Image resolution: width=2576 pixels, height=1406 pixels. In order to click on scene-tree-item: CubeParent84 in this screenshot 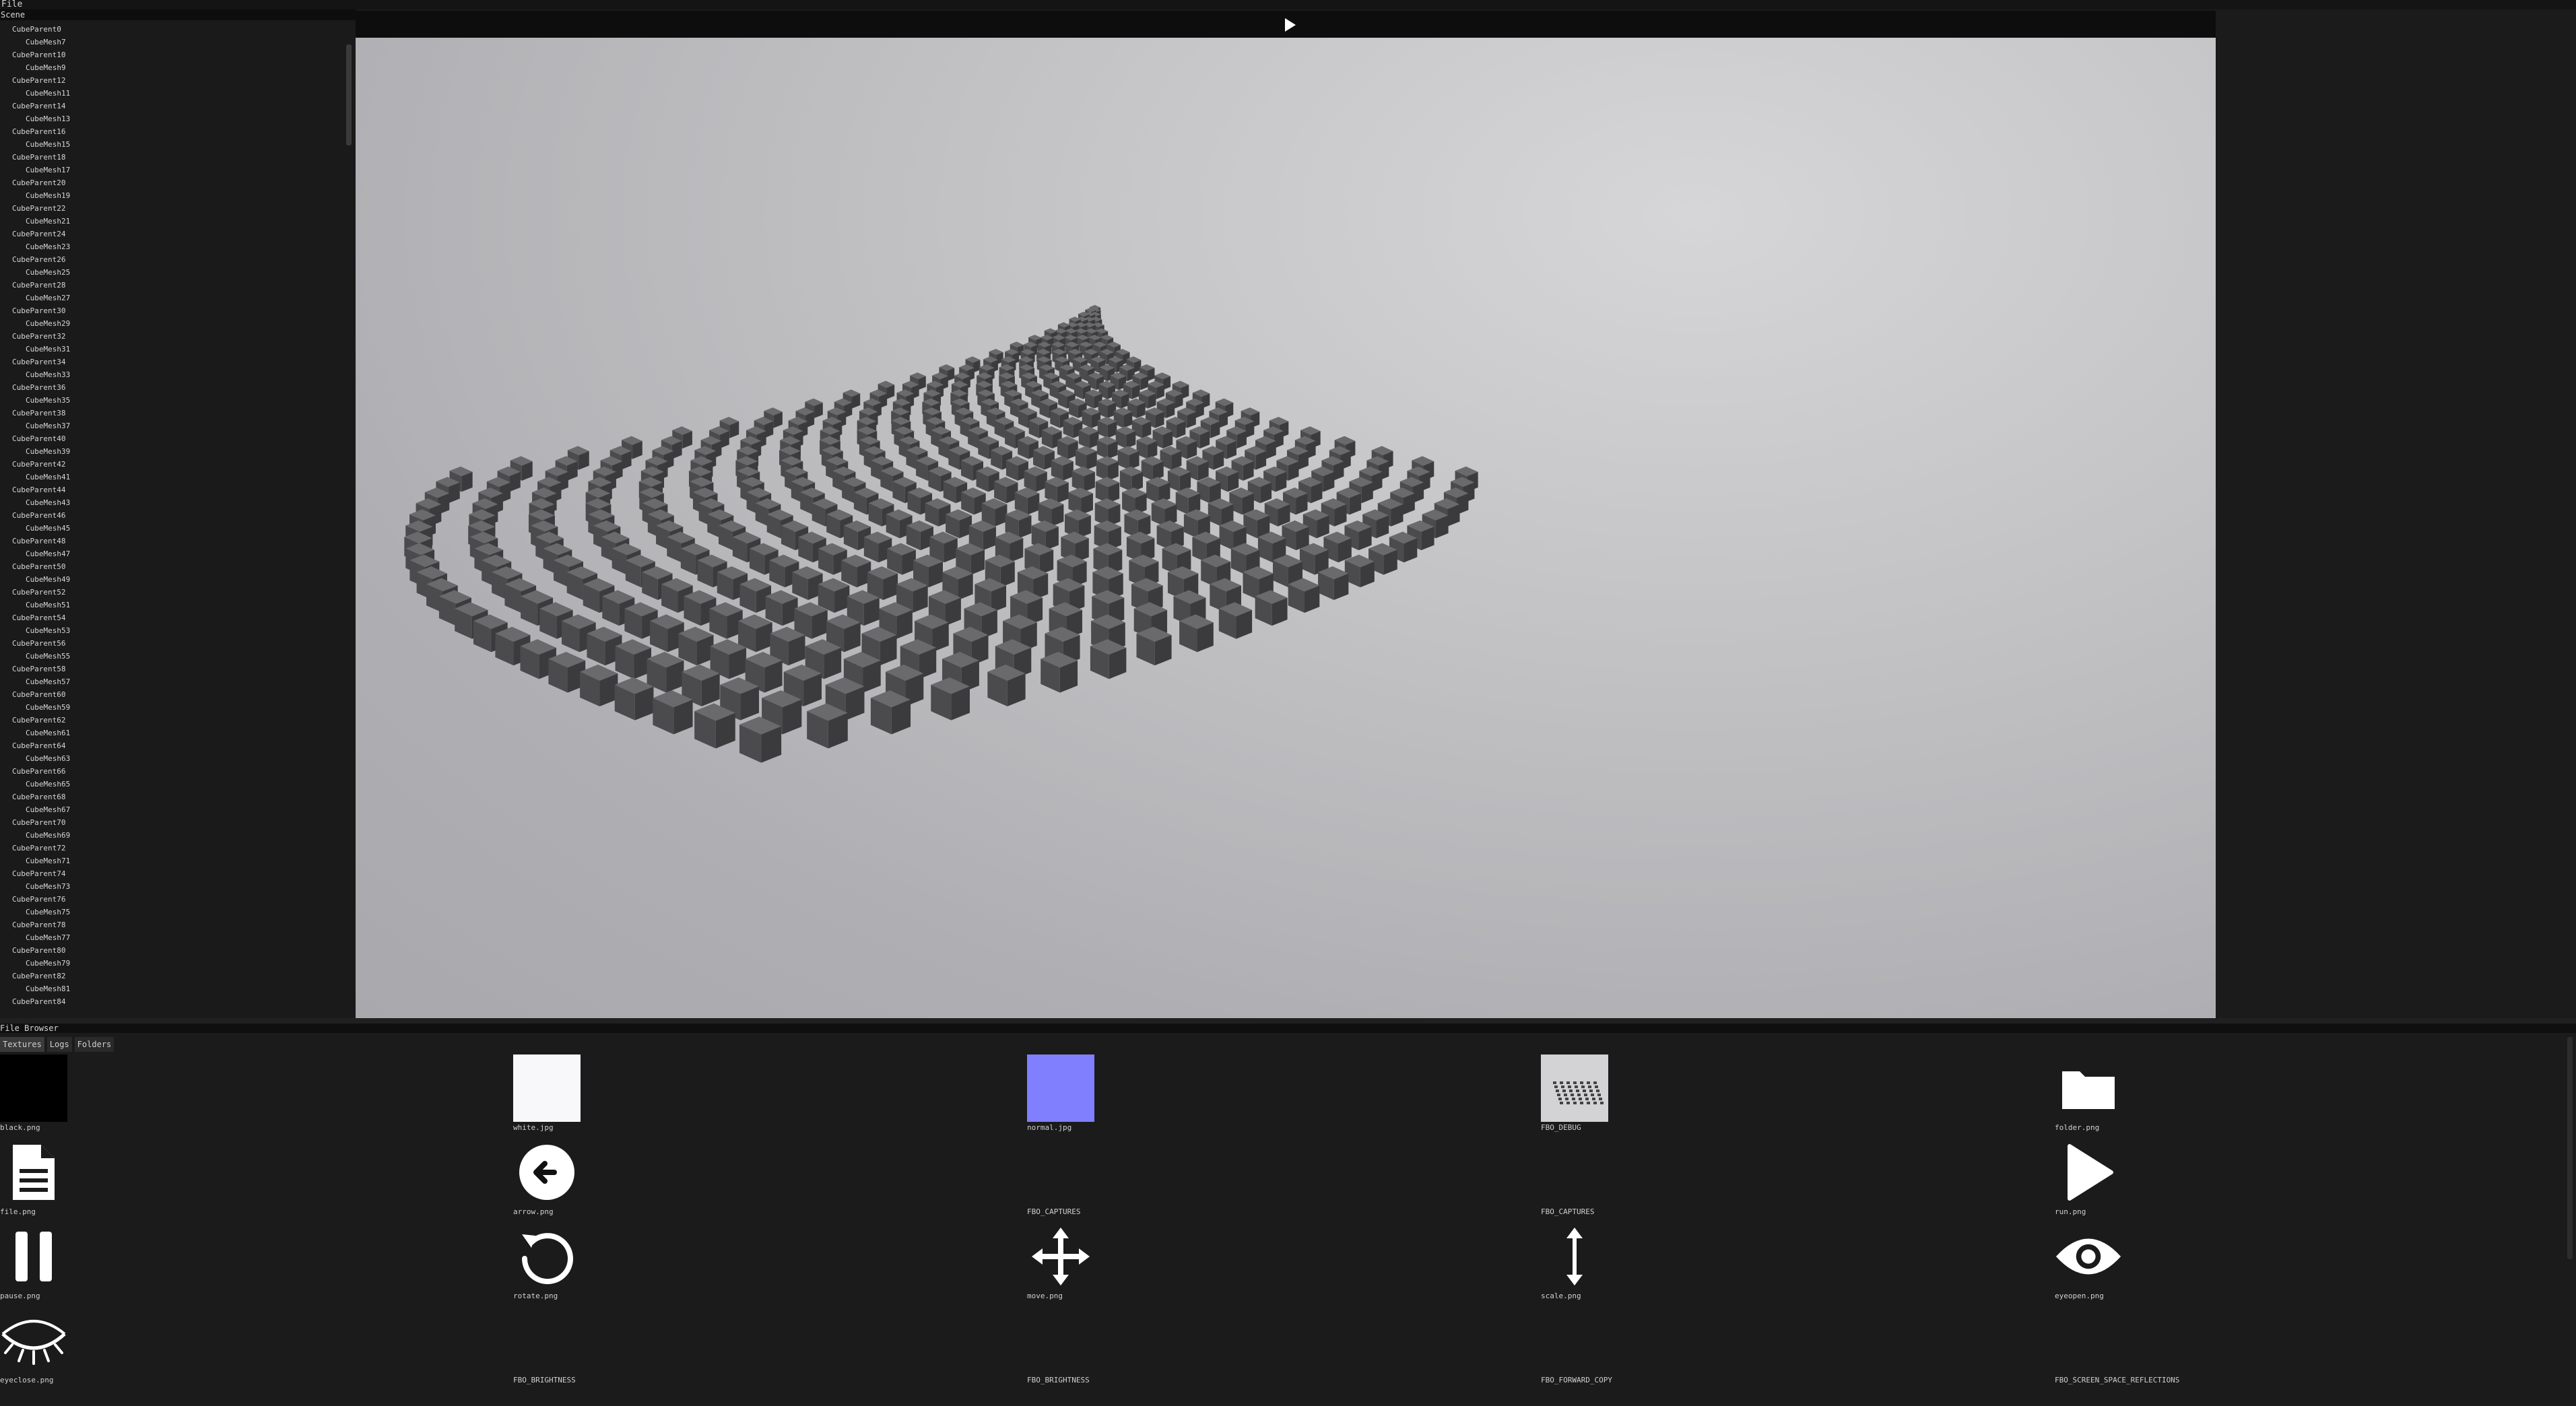, I will do `click(168, 1002)`.